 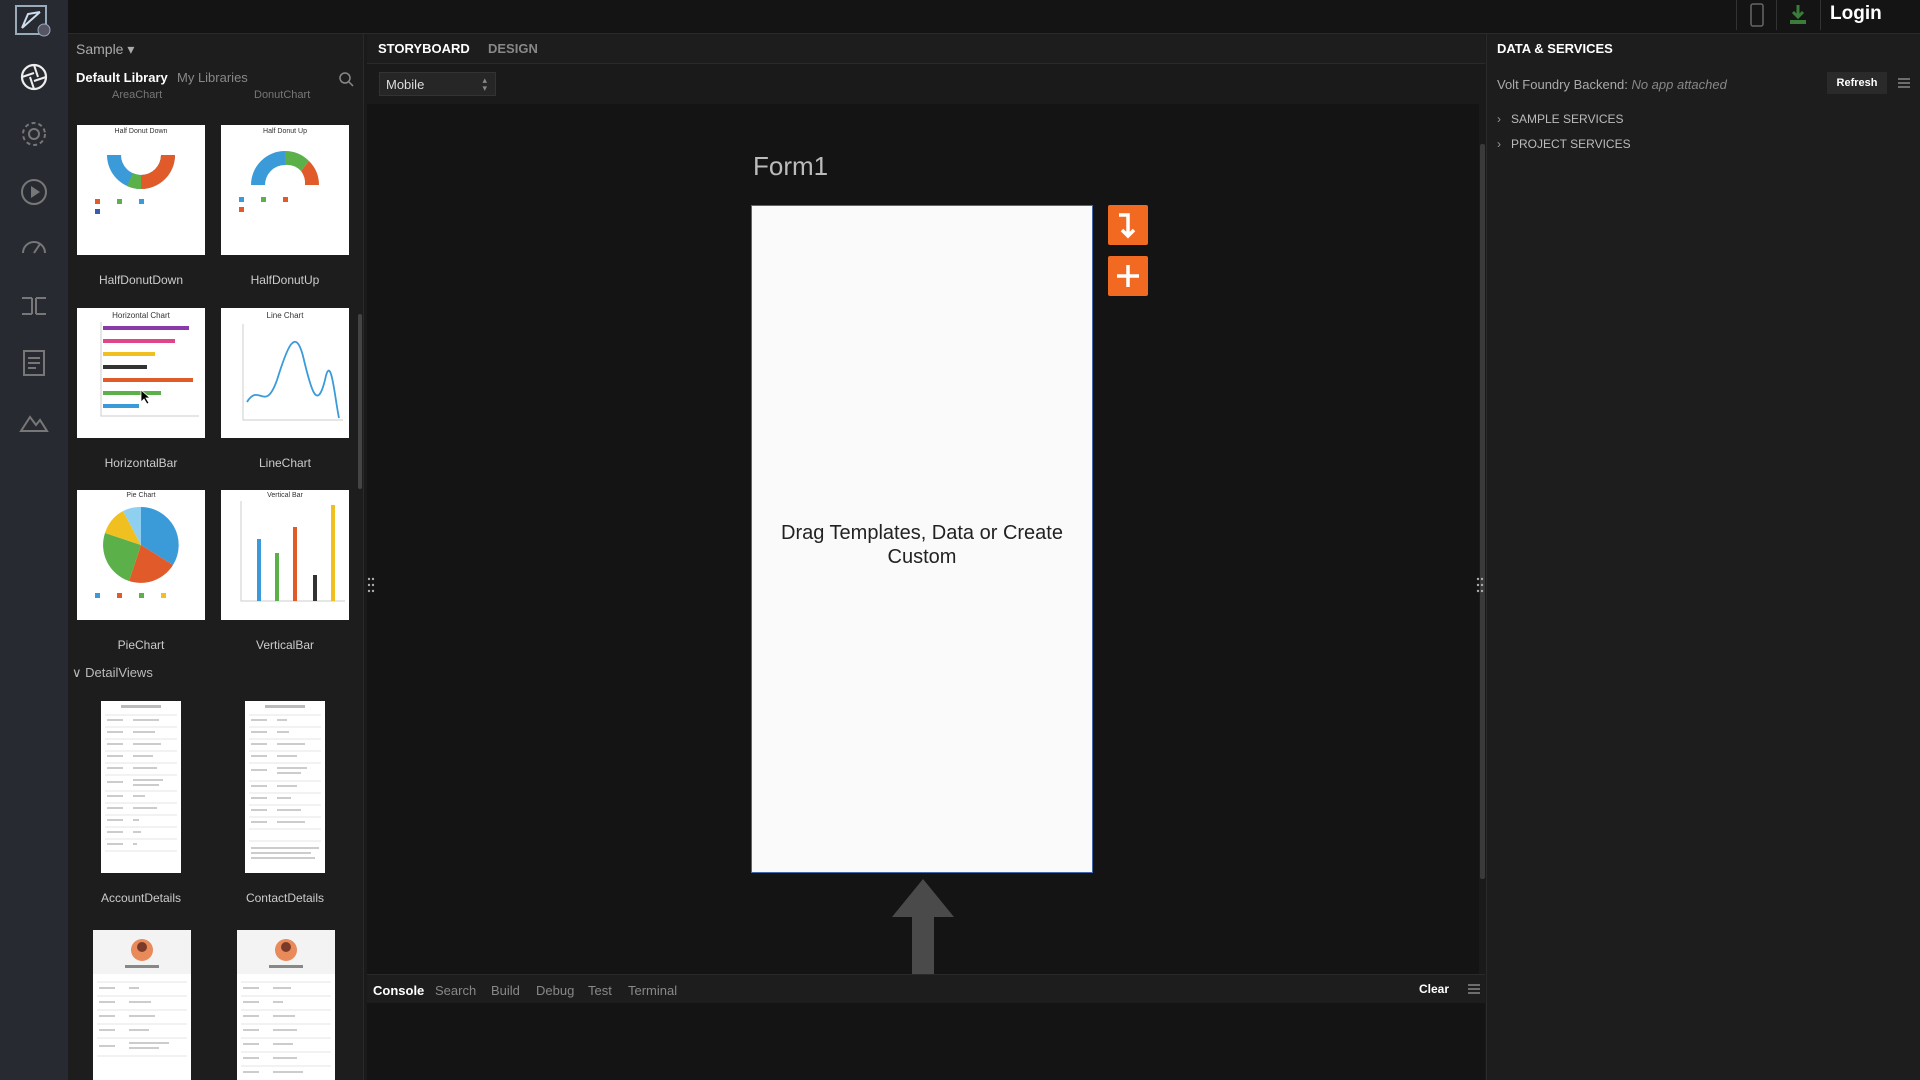 I want to click on library-item-halfdonutdown: Half Donut Down HalfDonutDown, so click(x=141, y=206).